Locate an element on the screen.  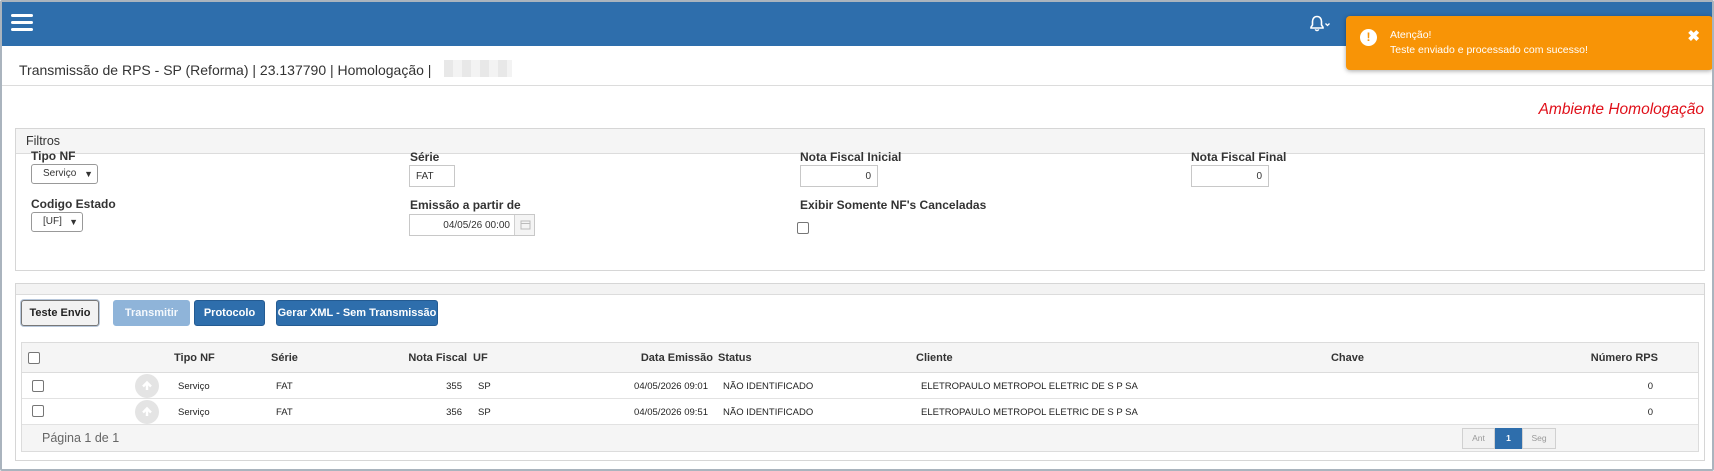
codigo-estado-value: [UF] is located at coordinates (52, 221).